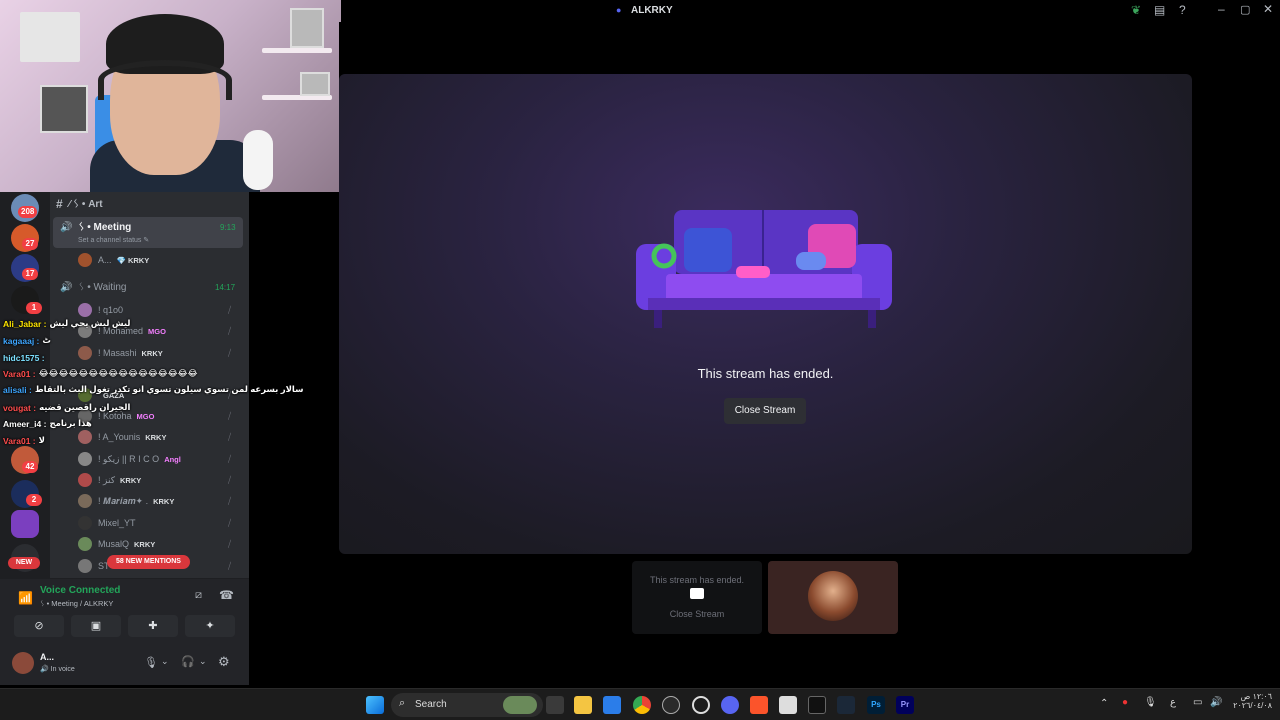  I want to click on channel-waiting: 🔊 ᛊ • Waiting, so click(93, 287).